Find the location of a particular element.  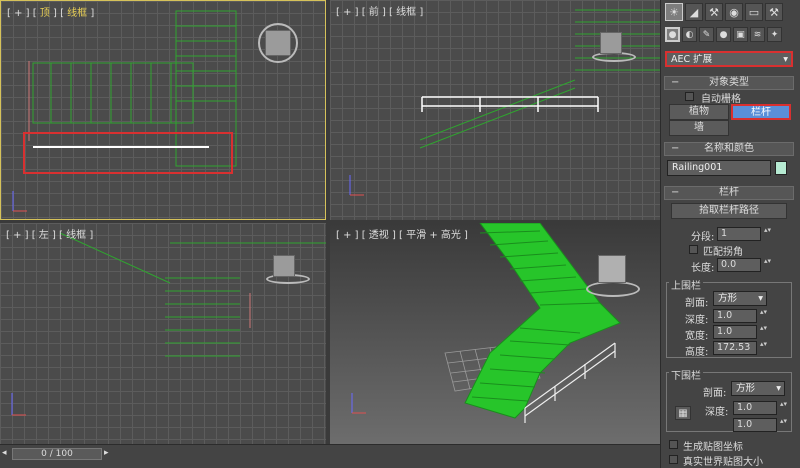

object-type-rollout: − 对象类型 is located at coordinates (729, 83).